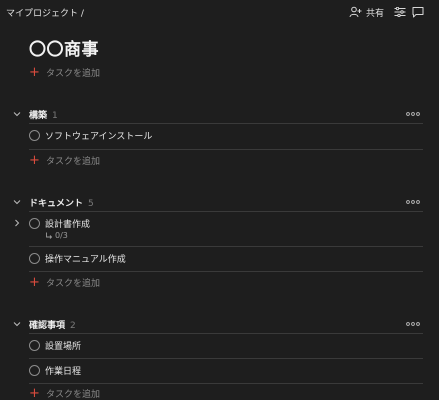  I want to click on section-count: 2, so click(73, 326).